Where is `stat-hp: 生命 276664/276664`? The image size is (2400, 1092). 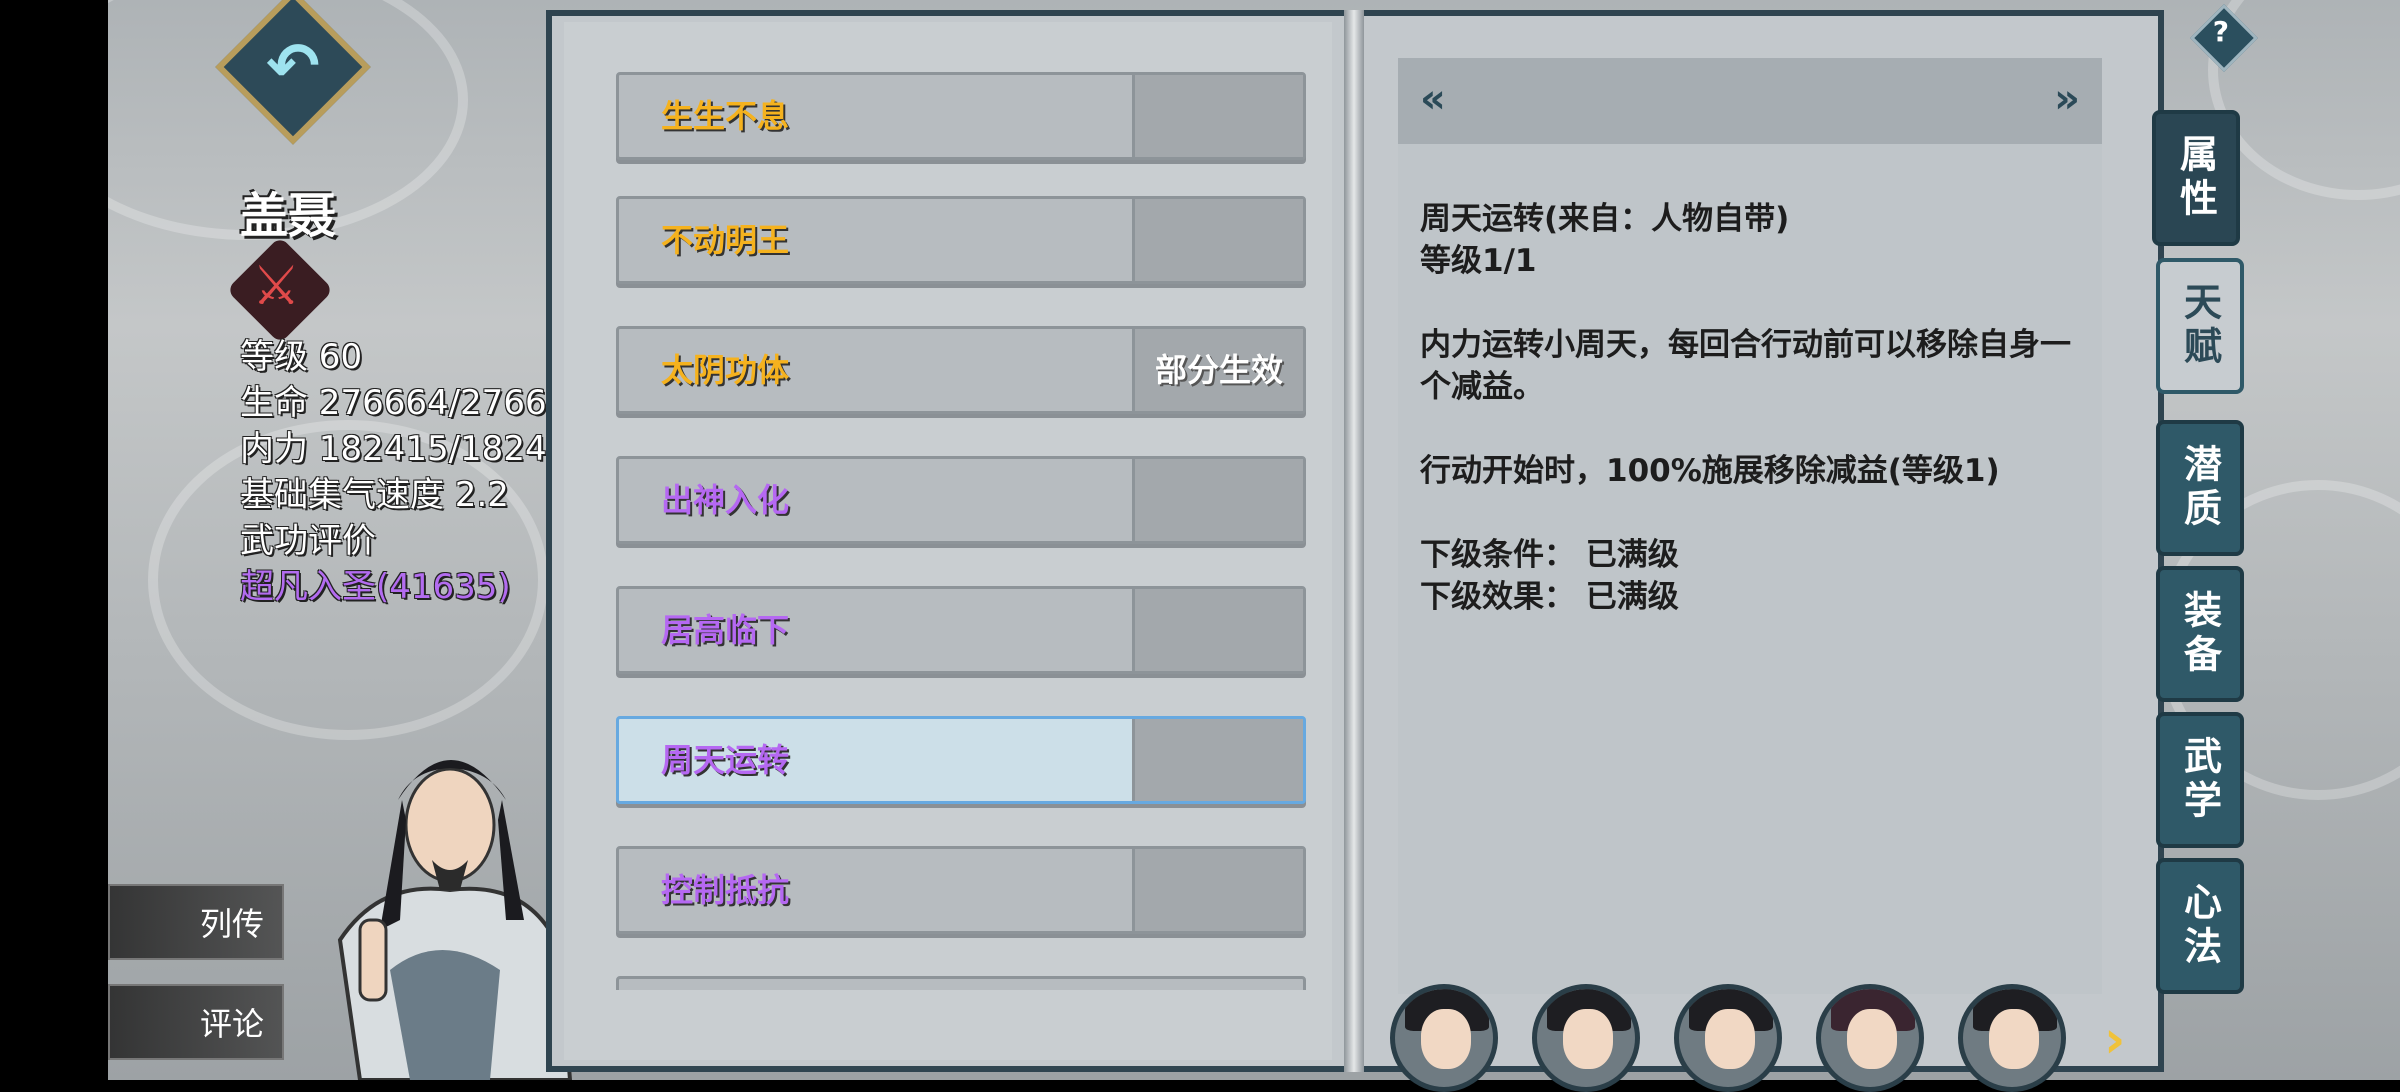
stat-hp: 生命 276664/276664 is located at coordinates (415, 403).